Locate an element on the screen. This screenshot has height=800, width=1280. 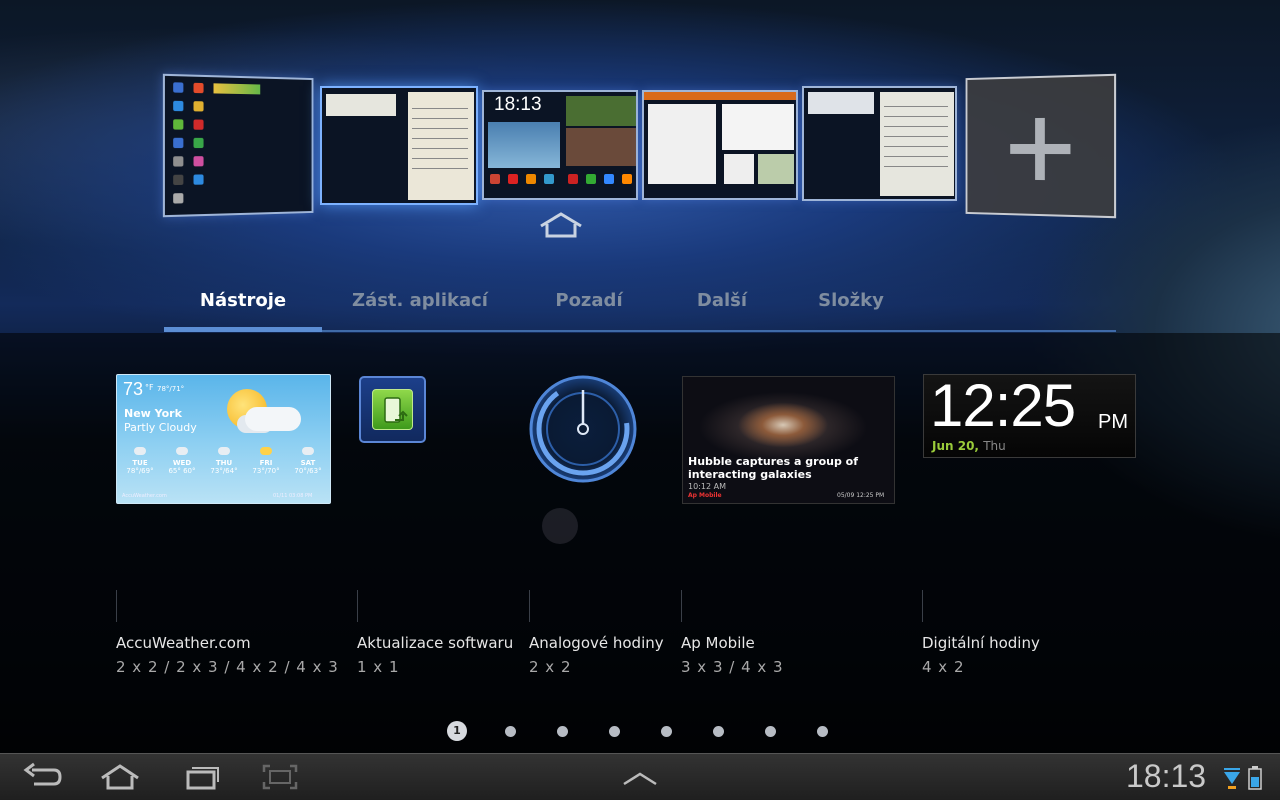
weather-unit: °F is located at coordinates (149, 387).